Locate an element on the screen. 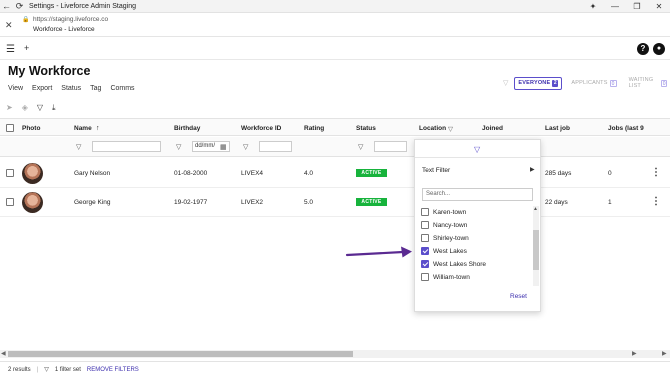 This screenshot has height=377, width=670. cell-rating: 4.0 is located at coordinates (309, 173).